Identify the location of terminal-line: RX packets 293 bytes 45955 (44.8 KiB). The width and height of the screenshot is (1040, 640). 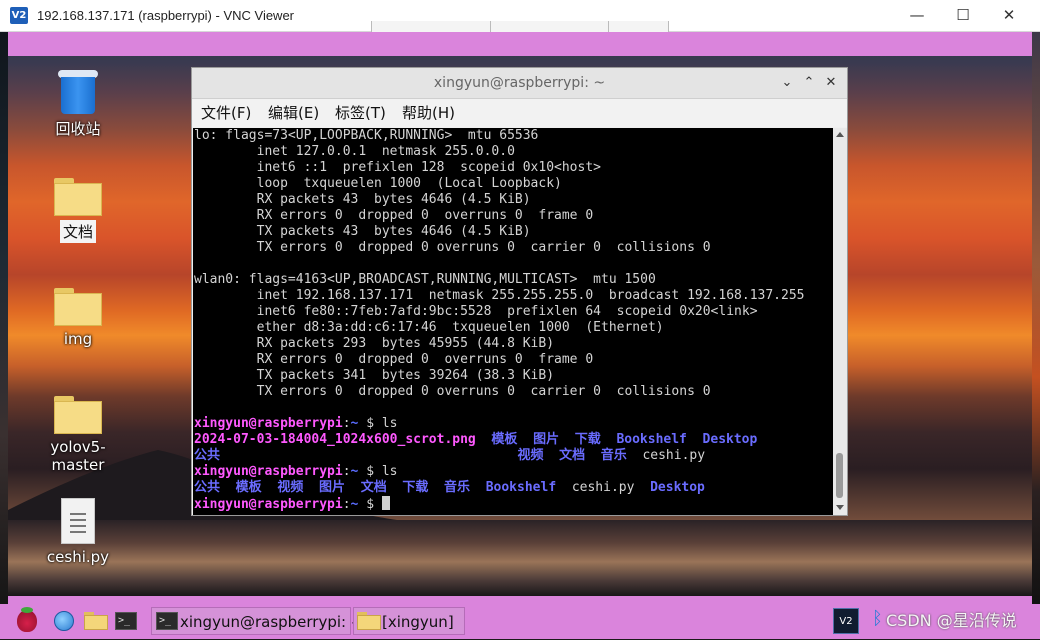
(374, 343).